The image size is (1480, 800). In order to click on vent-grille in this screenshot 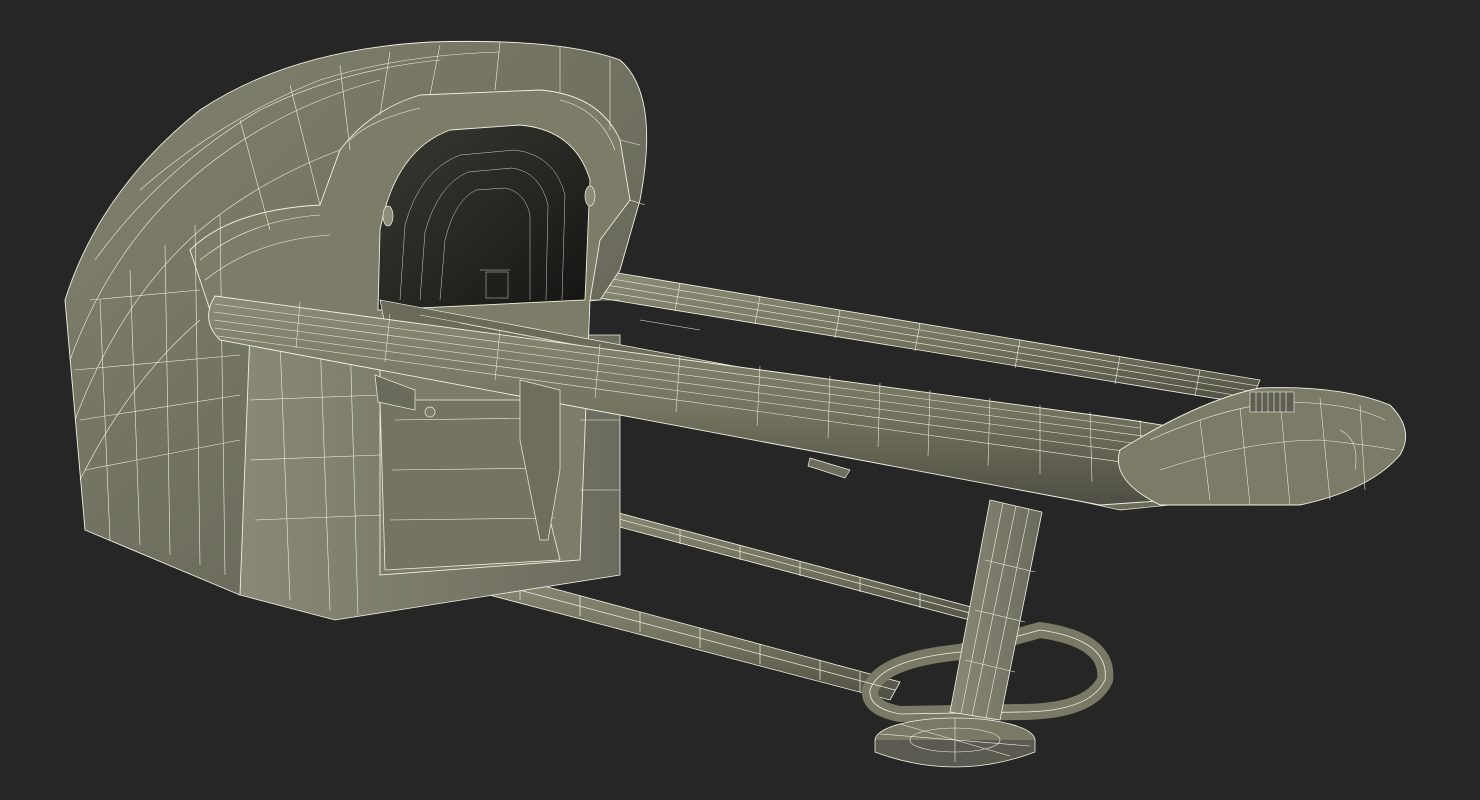, I will do `click(1272, 402)`.